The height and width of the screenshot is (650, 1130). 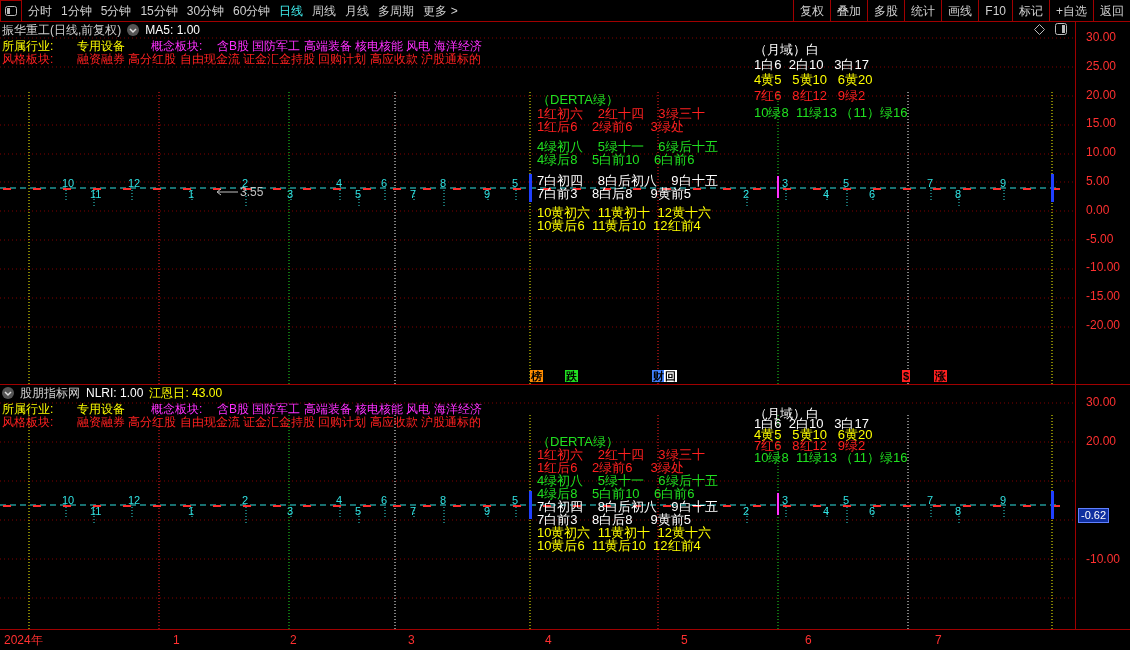 What do you see at coordinates (159, 10) in the screenshot?
I see `period-tab: 15分钟` at bounding box center [159, 10].